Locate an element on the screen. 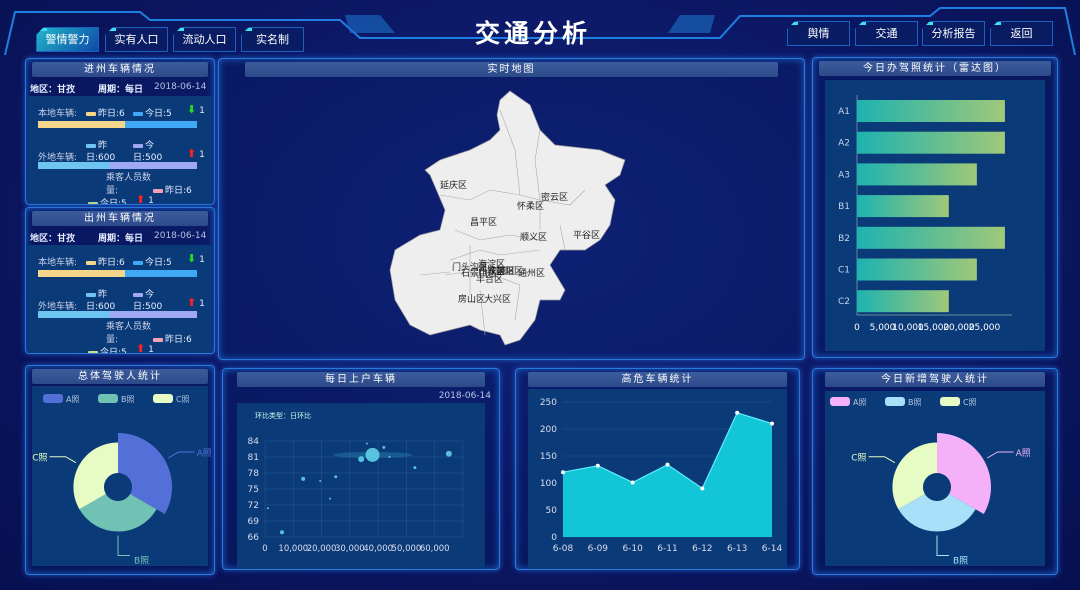  district-label: 平谷区 is located at coordinates (586, 234).